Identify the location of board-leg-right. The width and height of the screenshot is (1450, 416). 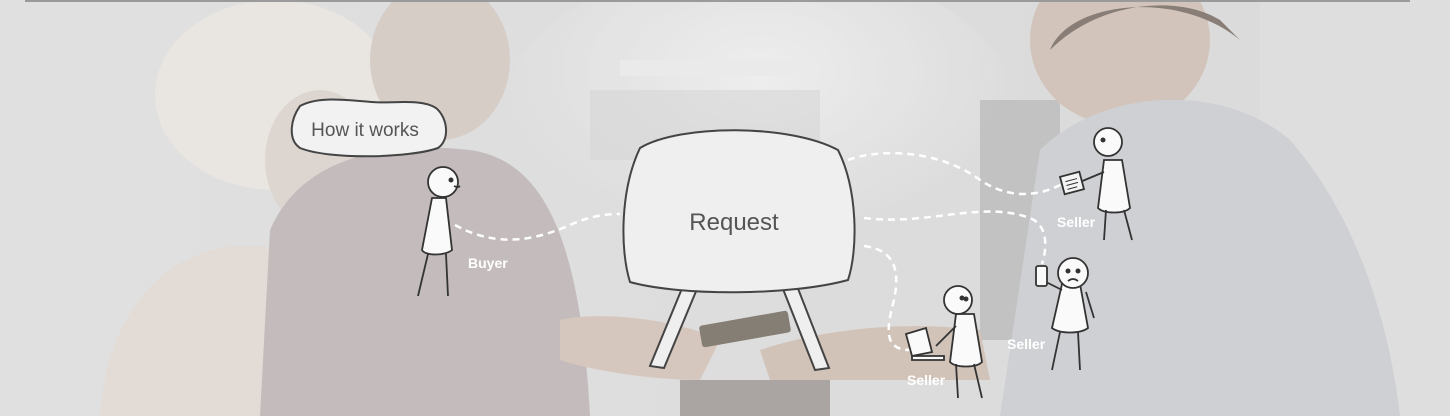
(806, 328).